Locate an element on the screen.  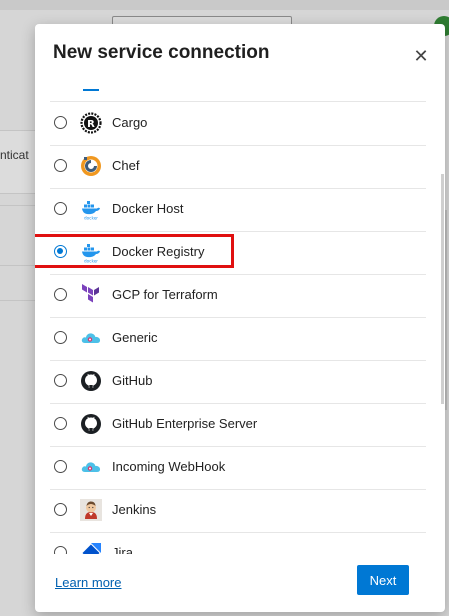
jenkins-icon is located at coordinates (91, 510).